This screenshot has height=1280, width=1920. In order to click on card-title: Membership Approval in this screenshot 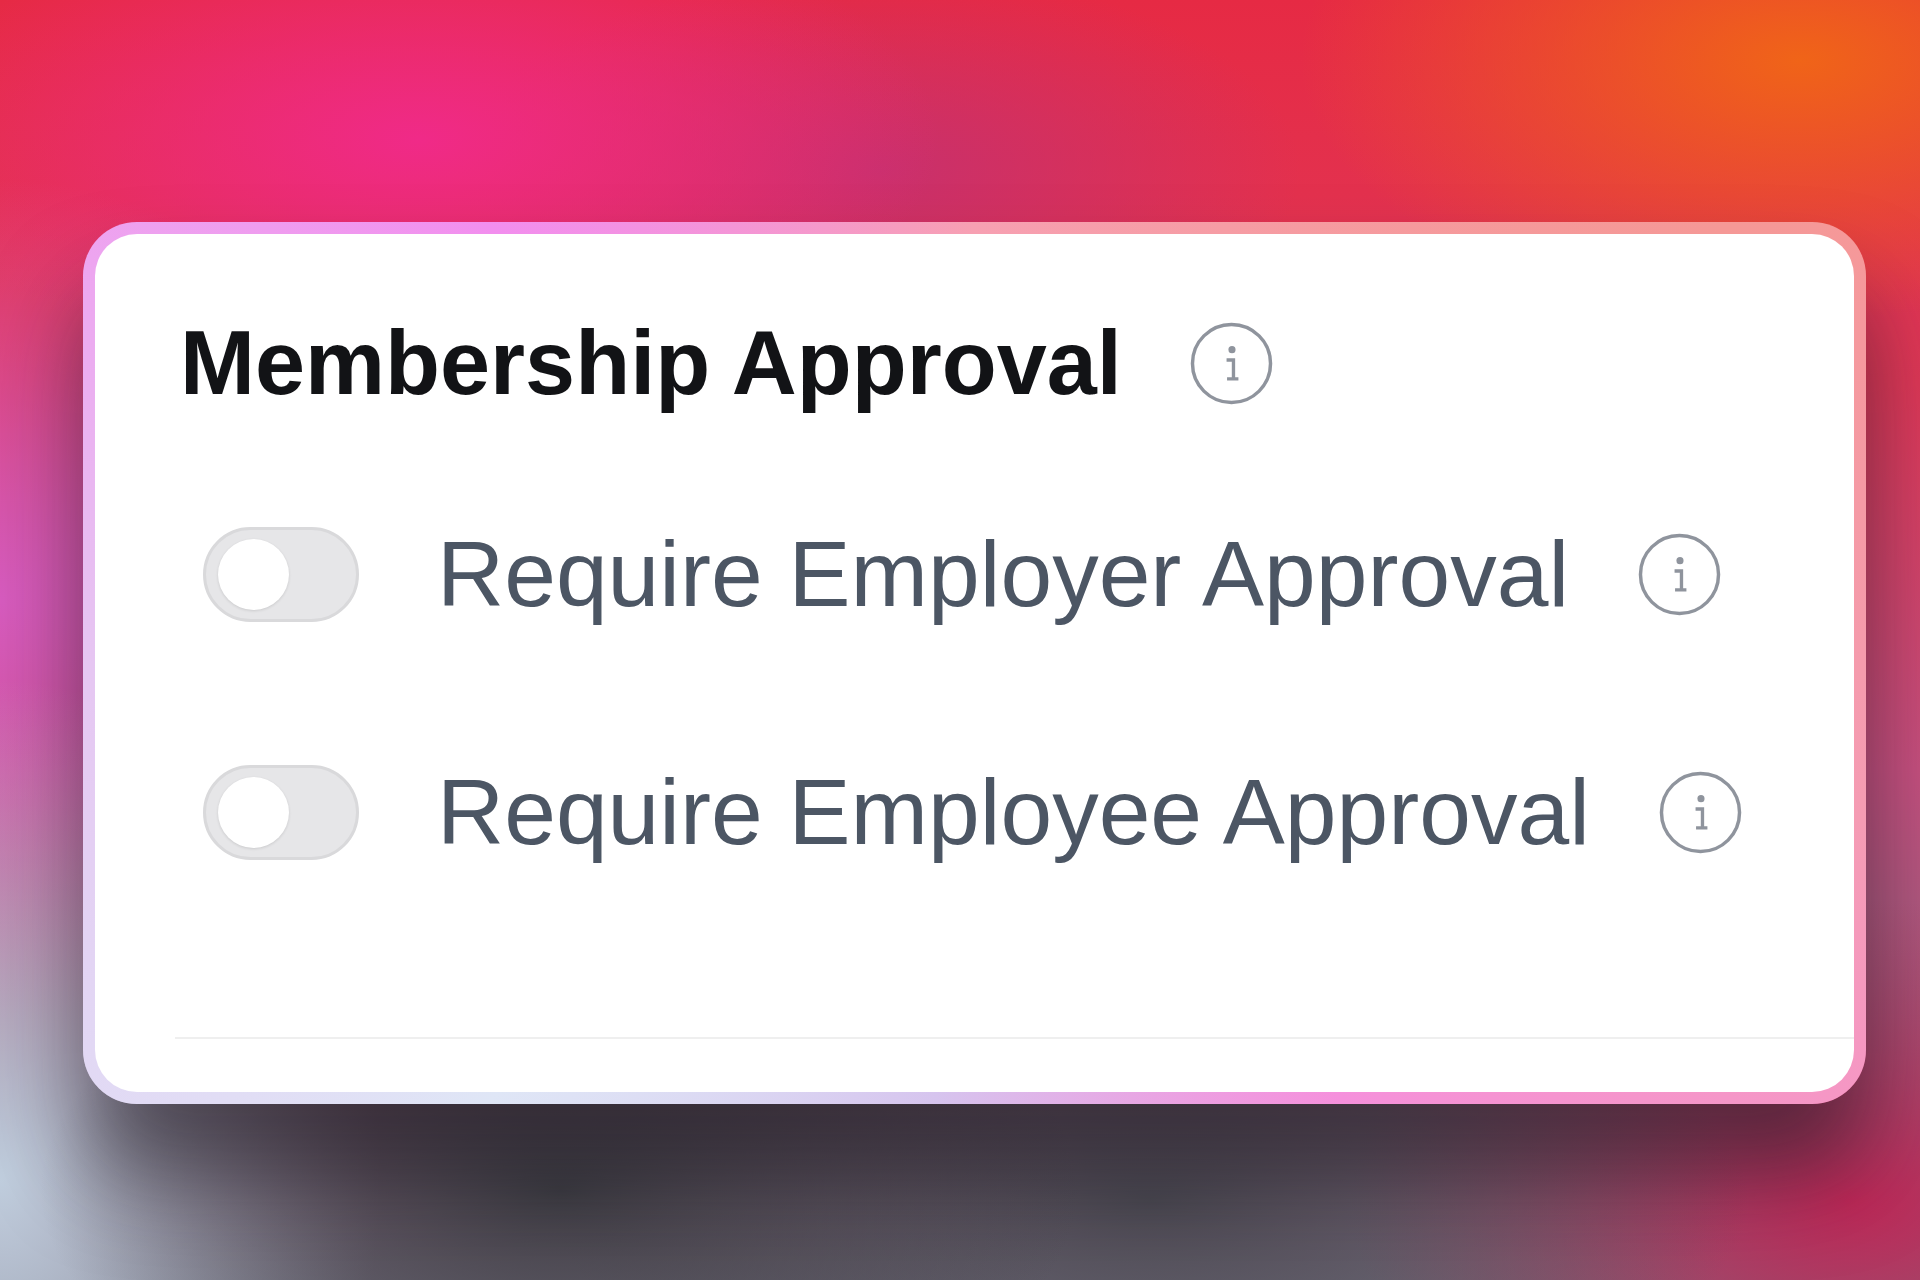, I will do `click(651, 363)`.